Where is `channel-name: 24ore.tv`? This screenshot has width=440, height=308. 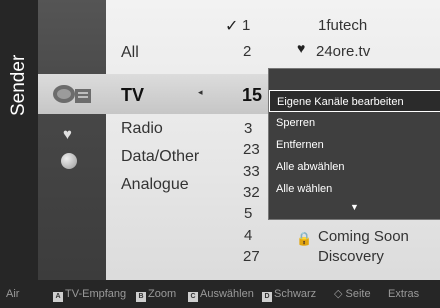 channel-name: 24ore.tv is located at coordinates (343, 51).